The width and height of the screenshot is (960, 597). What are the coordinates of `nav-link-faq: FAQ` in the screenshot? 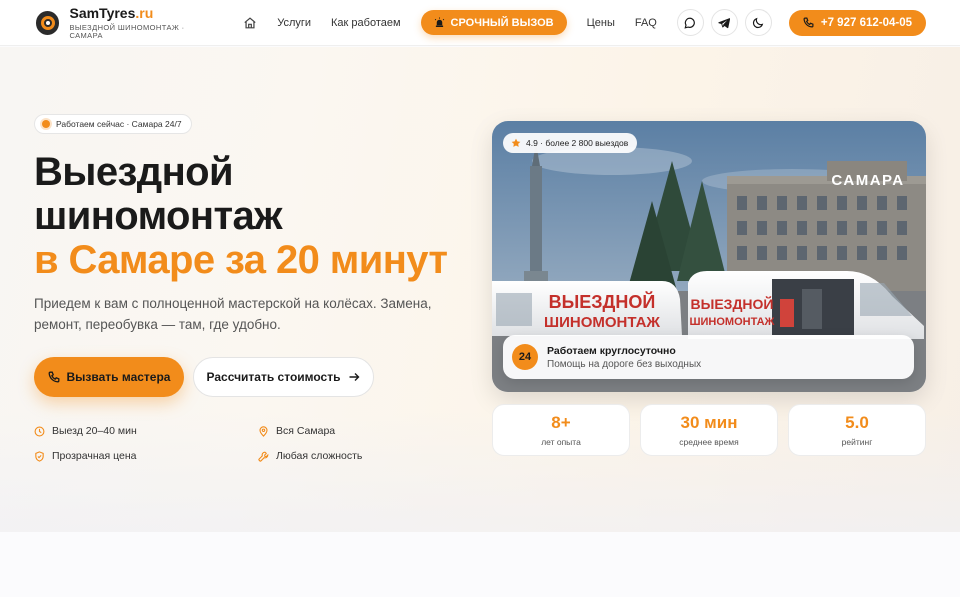 It's located at (646, 23).